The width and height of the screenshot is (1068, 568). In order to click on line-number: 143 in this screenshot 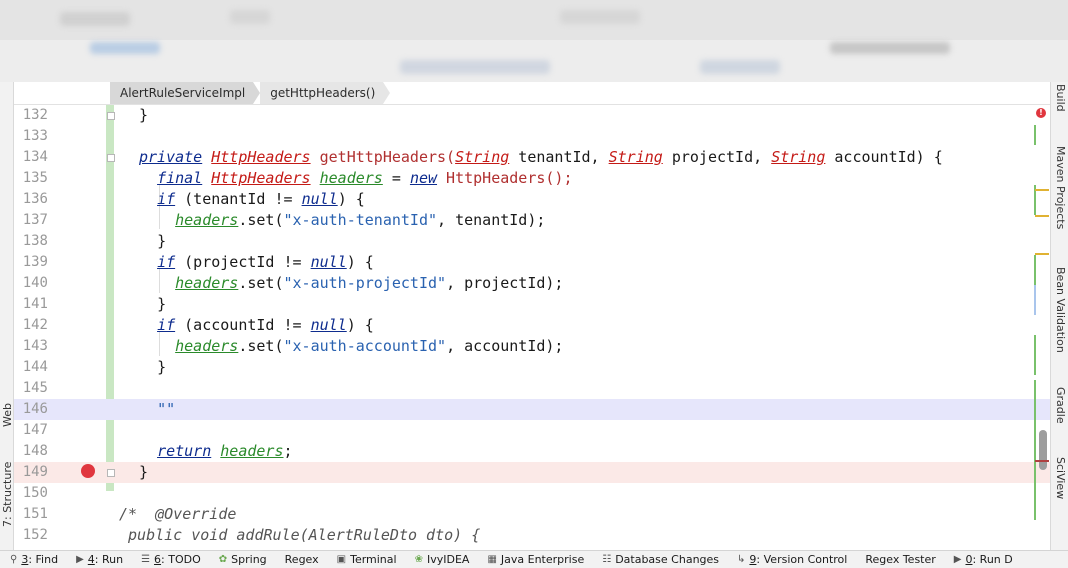, I will do `click(35, 346)`.